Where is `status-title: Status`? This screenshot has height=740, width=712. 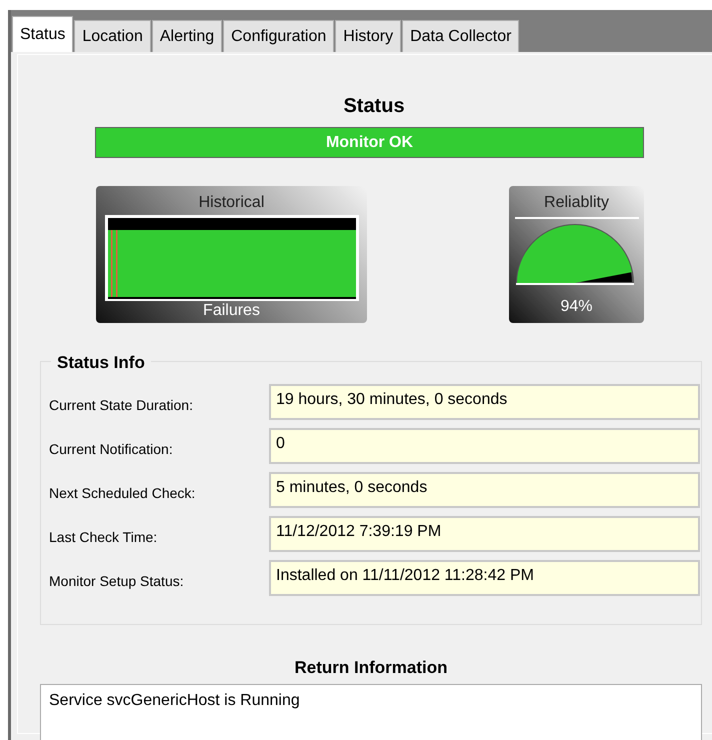 status-title: Status is located at coordinates (374, 106).